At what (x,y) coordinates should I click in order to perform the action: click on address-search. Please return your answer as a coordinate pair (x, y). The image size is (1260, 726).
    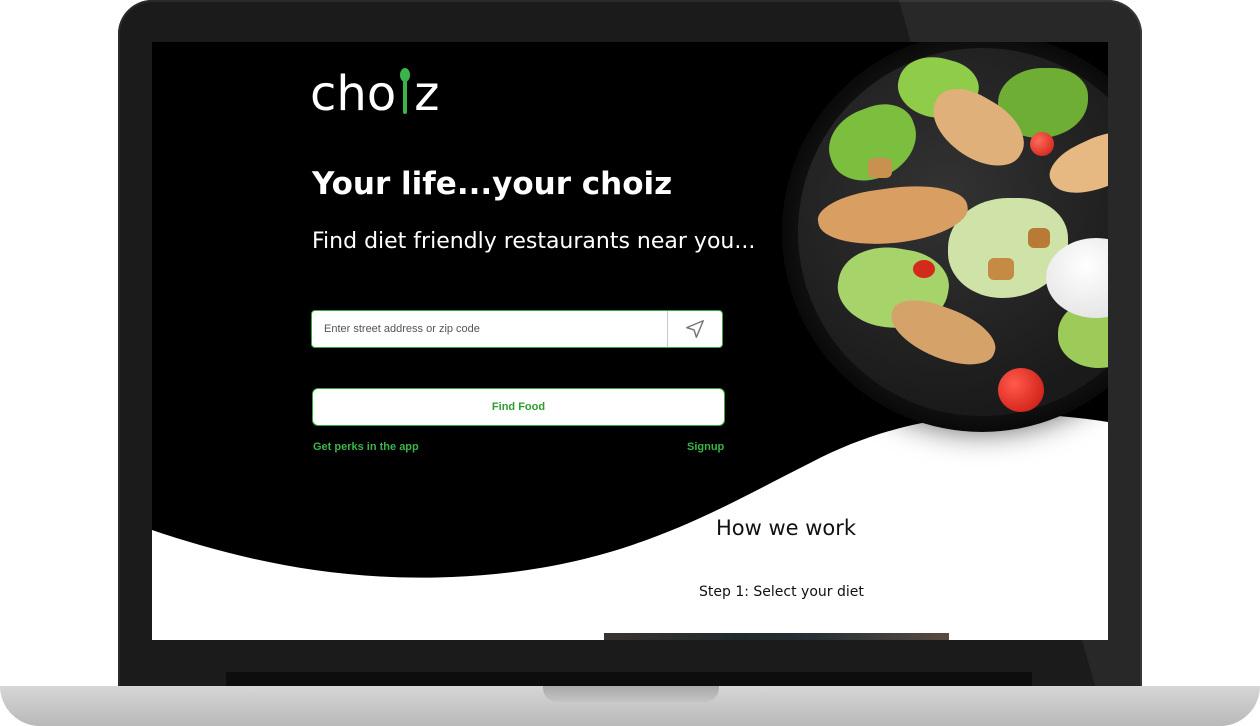
    Looking at the image, I should click on (517, 329).